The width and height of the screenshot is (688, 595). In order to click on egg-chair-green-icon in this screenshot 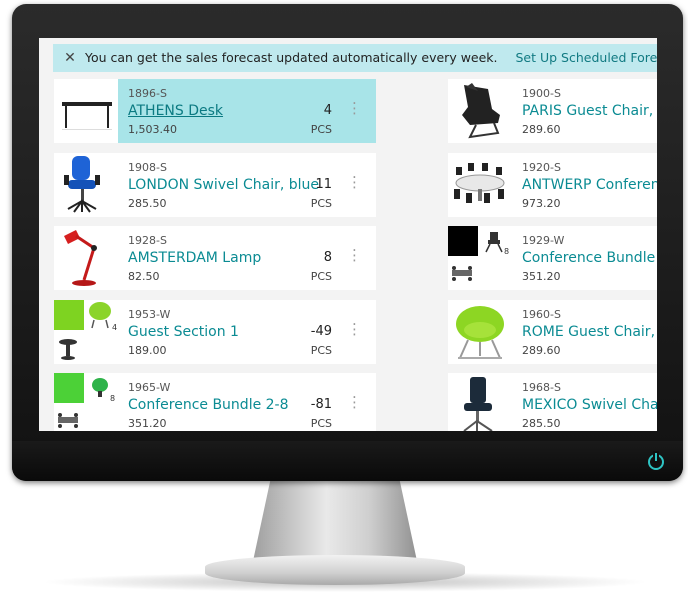, I will do `click(480, 332)`.